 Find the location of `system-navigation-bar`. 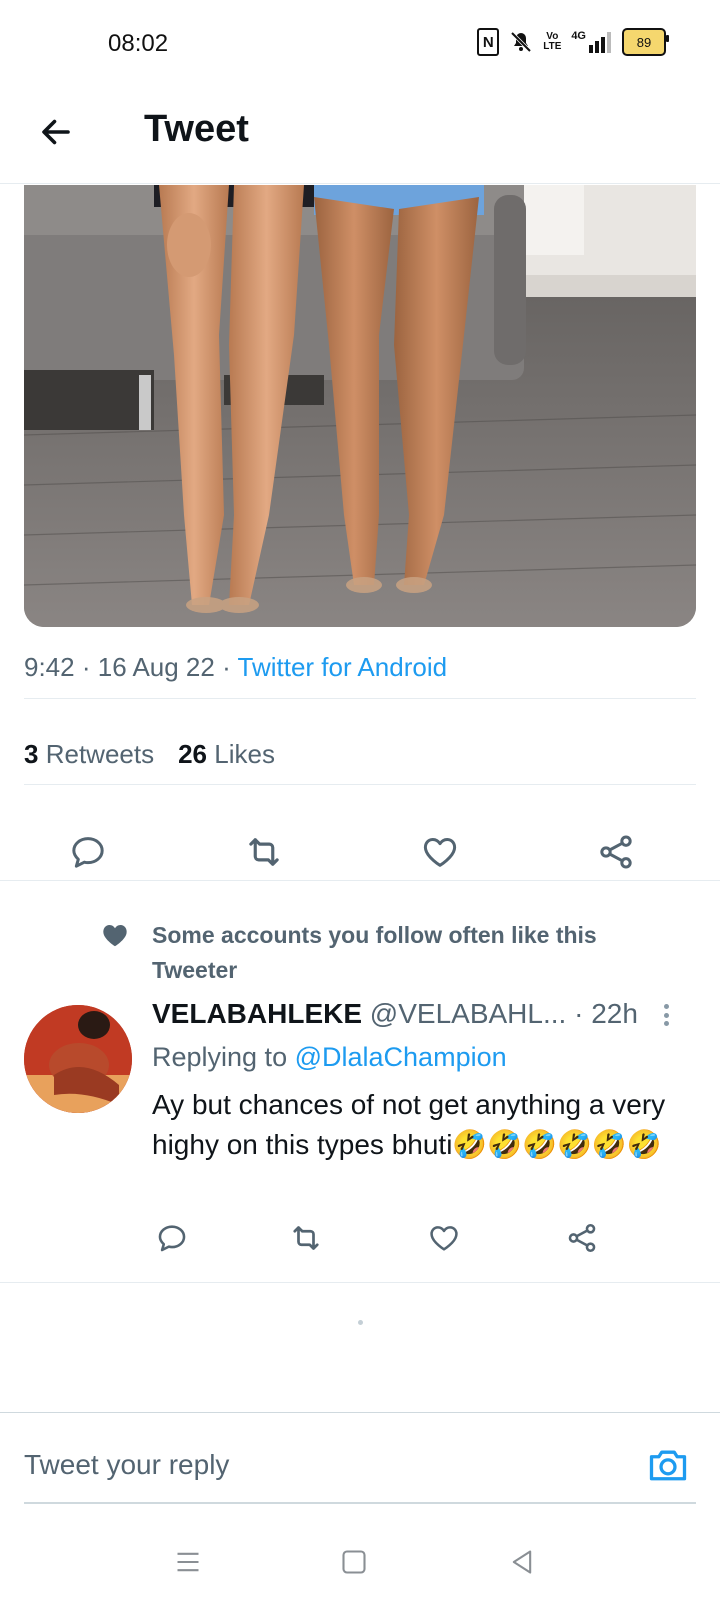

system-navigation-bar is located at coordinates (360, 1560).